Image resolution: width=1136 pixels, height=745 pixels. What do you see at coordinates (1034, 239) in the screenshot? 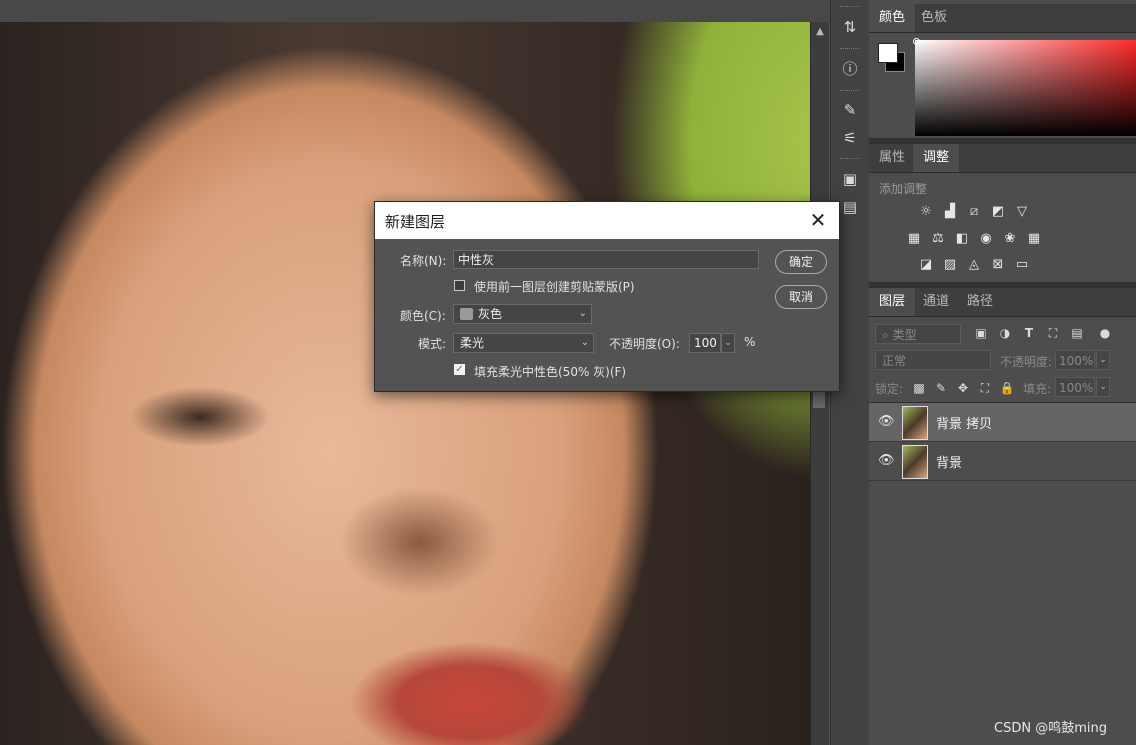
I see `color-lookup-icon: ▦` at bounding box center [1034, 239].